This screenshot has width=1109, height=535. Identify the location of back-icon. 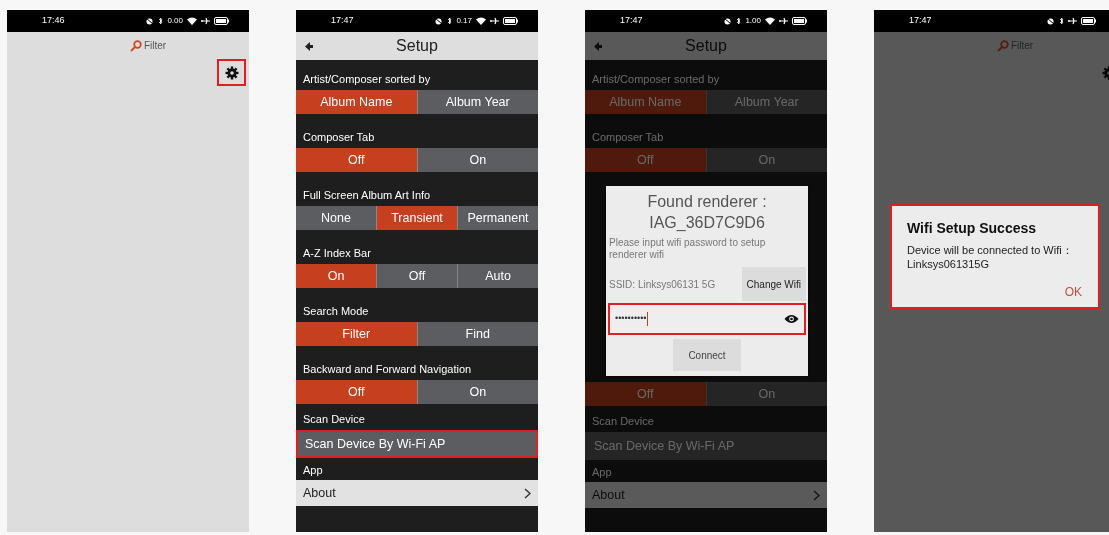
(309, 46).